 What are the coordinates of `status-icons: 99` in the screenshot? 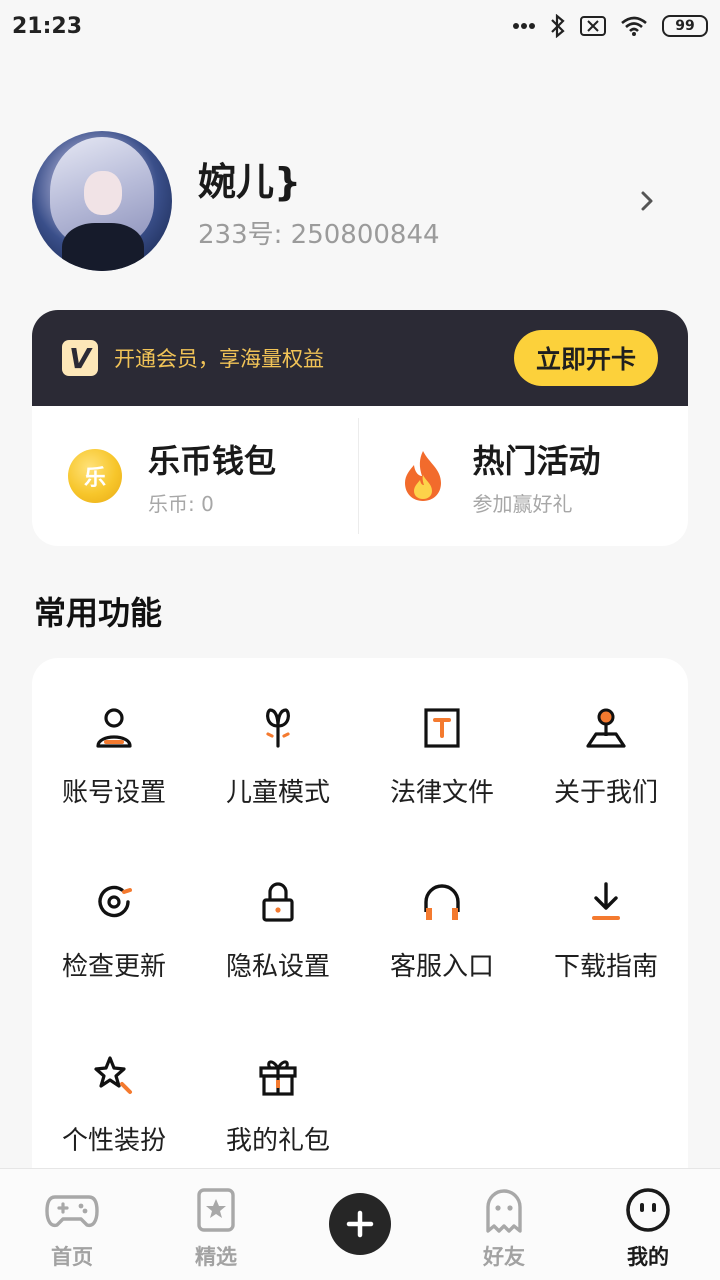 It's located at (610, 26).